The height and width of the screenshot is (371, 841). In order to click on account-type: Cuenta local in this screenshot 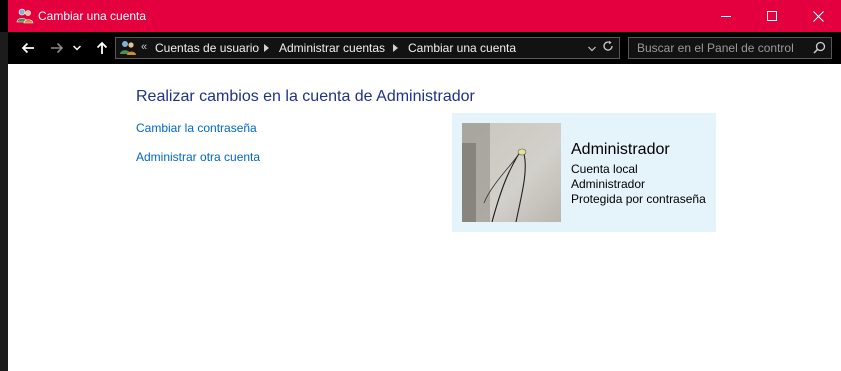, I will do `click(604, 169)`.